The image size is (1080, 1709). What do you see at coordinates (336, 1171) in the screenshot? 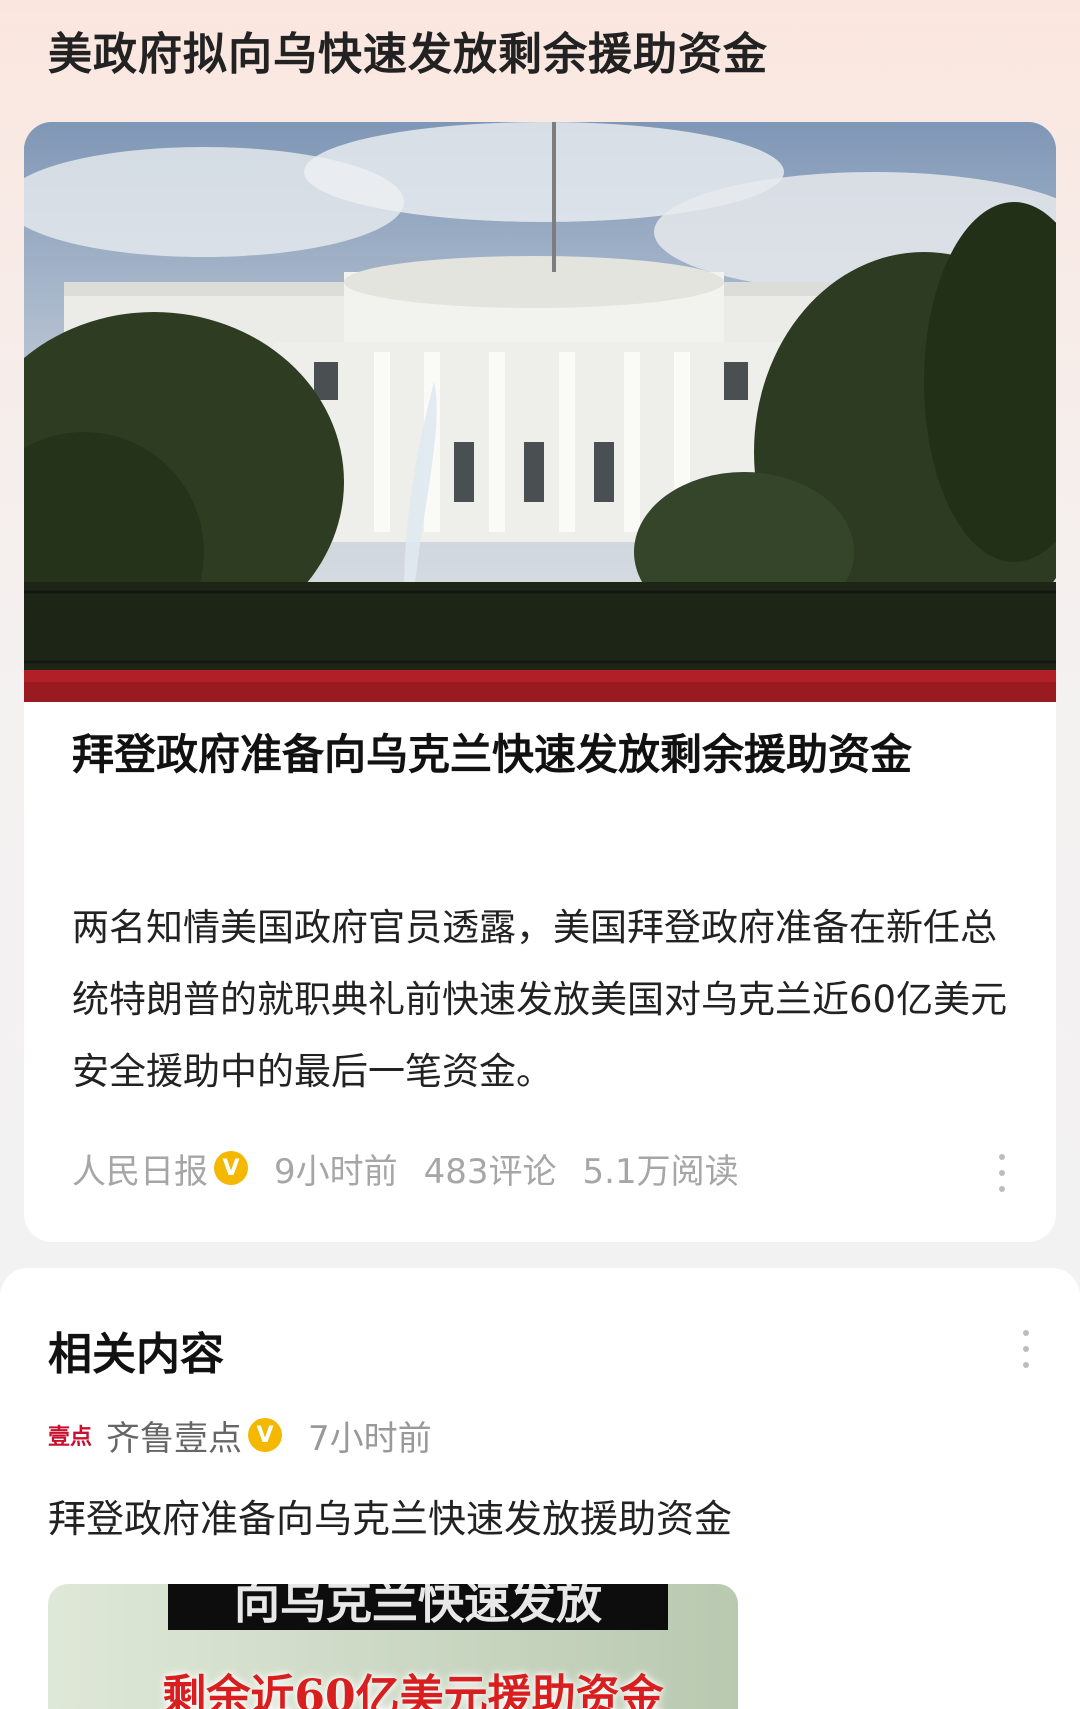
I see `publish-time: 9小时前` at bounding box center [336, 1171].